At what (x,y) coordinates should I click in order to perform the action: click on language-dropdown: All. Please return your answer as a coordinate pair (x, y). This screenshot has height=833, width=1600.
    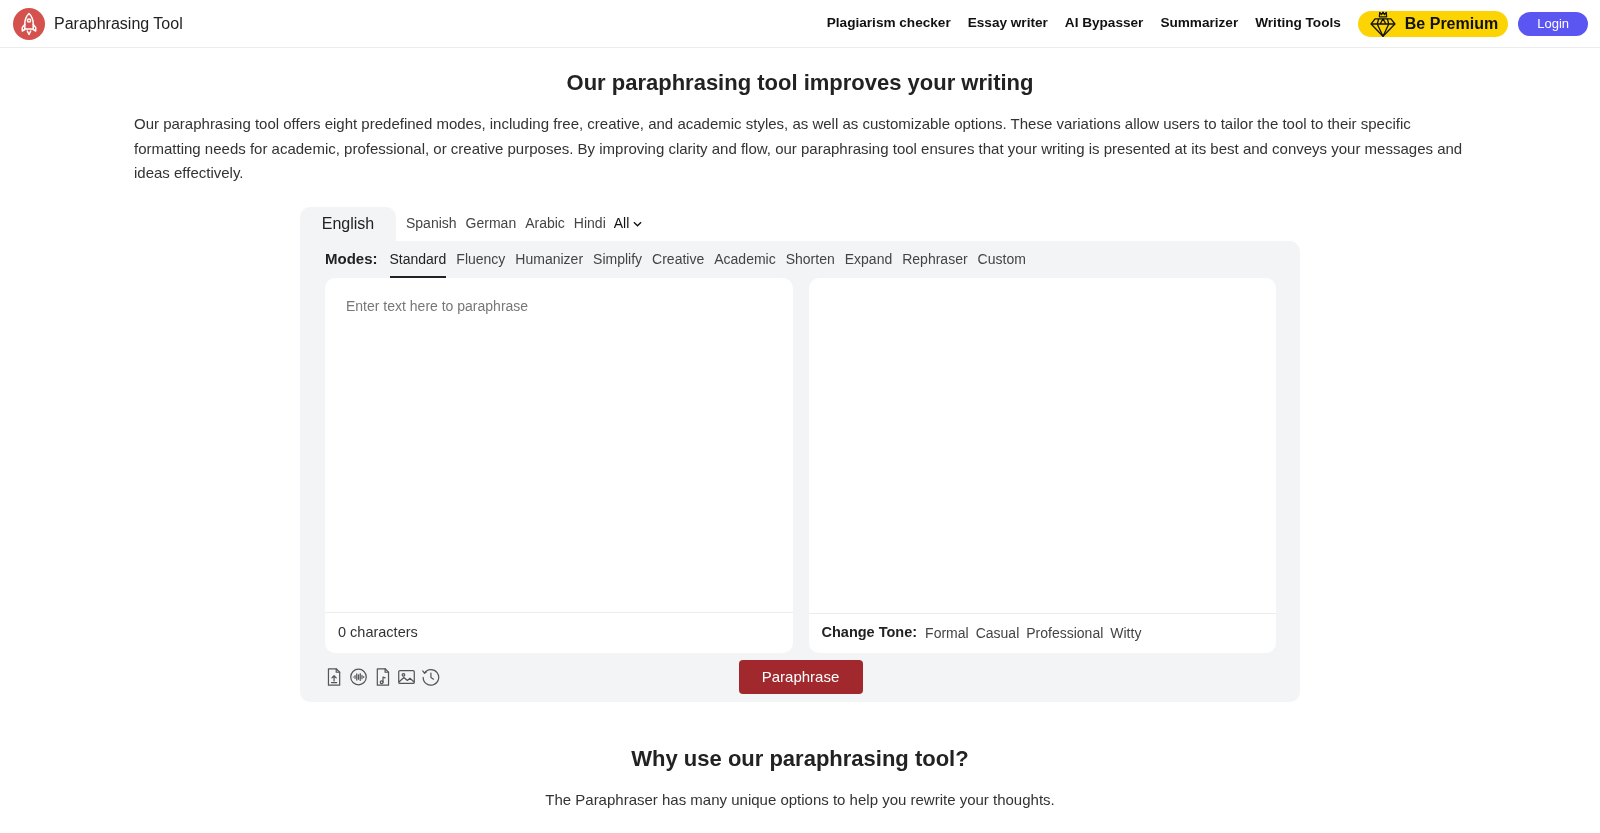
    Looking at the image, I should click on (628, 223).